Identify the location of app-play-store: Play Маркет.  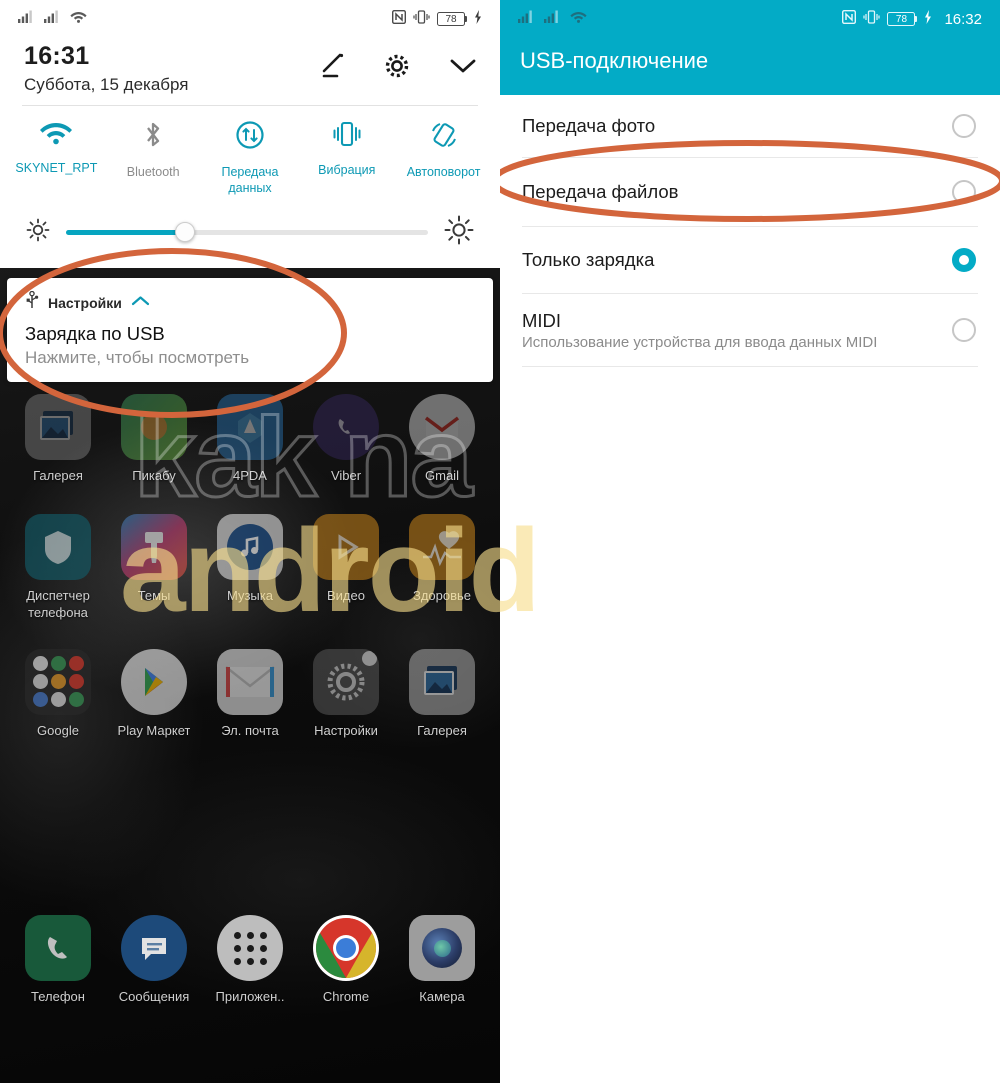
(154, 693).